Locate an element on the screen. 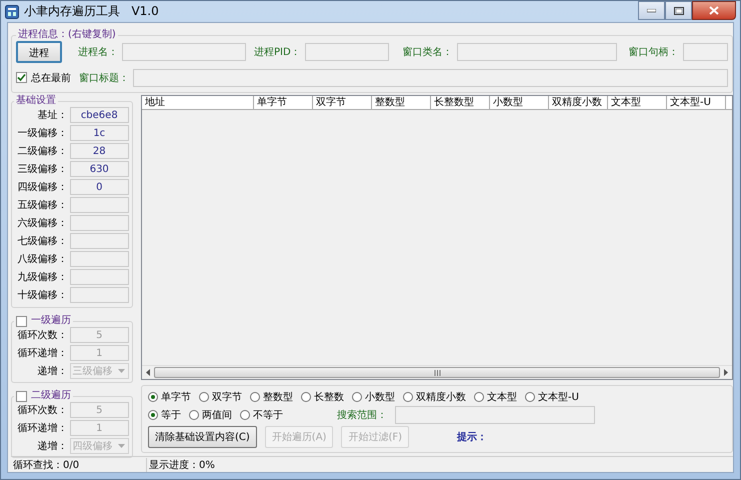 Image resolution: width=741 pixels, height=480 pixels. radio-label: 文本型-U is located at coordinates (558, 397).